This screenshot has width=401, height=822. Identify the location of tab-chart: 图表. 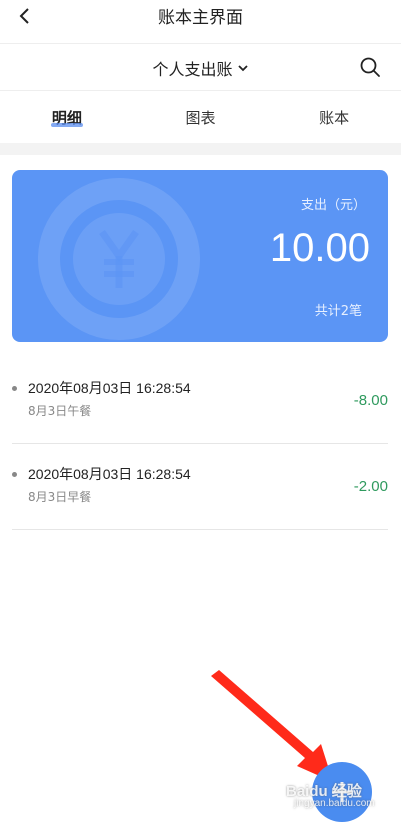
(201, 117).